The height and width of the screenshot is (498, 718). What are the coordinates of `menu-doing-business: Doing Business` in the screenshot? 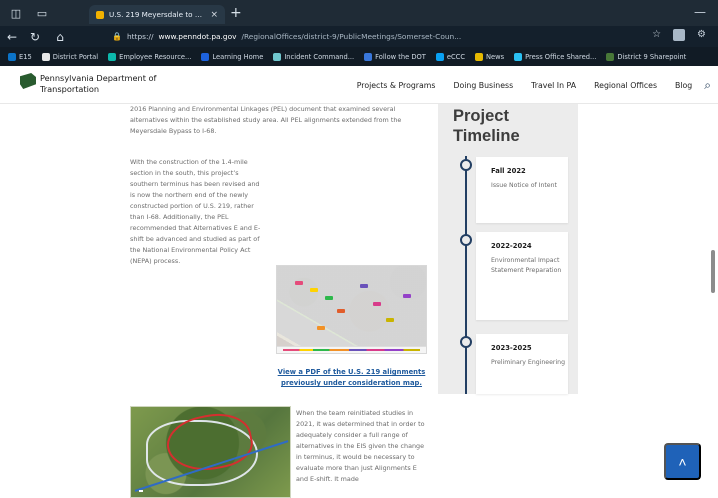 It's located at (483, 85).